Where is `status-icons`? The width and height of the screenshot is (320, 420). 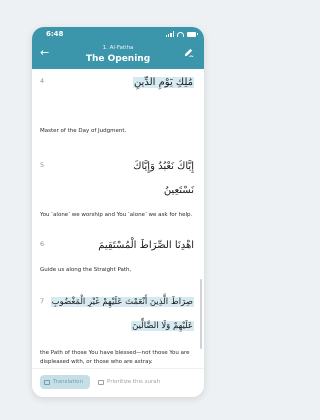 status-icons is located at coordinates (181, 34).